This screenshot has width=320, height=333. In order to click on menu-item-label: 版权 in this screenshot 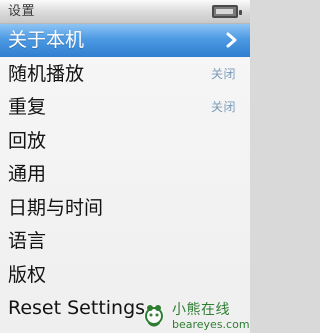, I will do `click(27, 275)`.